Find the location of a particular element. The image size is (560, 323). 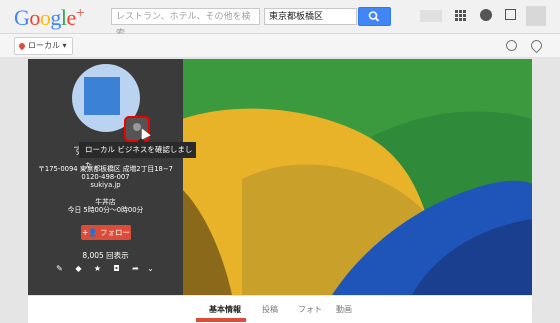

tab-posts: 投稿 is located at coordinates (270, 309).